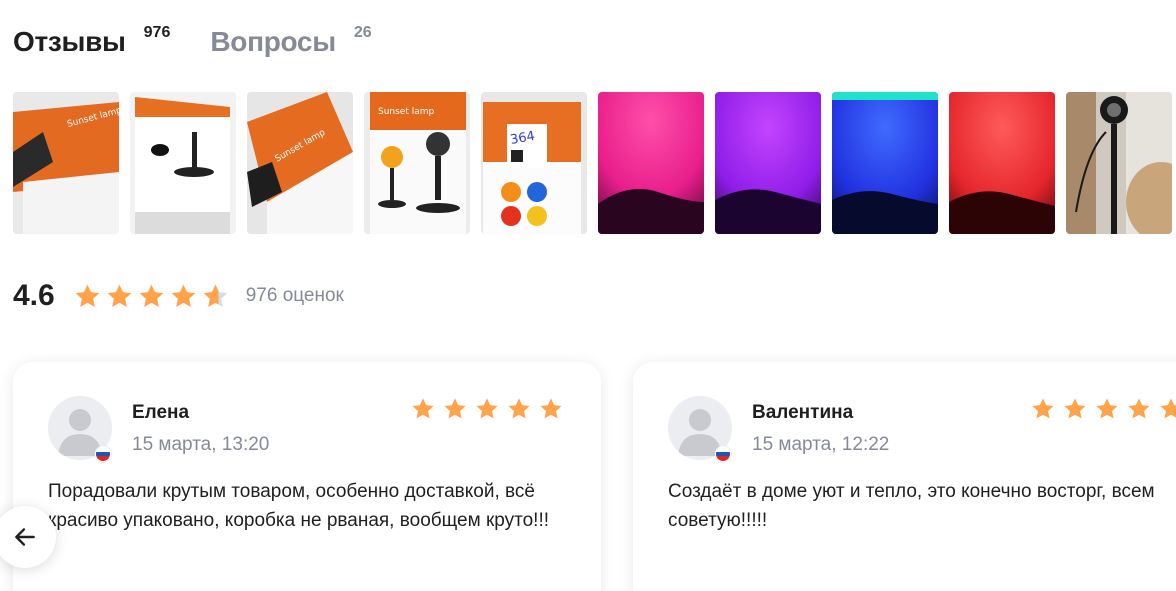 The height and width of the screenshot is (591, 1176). Describe the element at coordinates (406, 112) in the screenshot. I see `svg-text: Sunset lamp` at that location.